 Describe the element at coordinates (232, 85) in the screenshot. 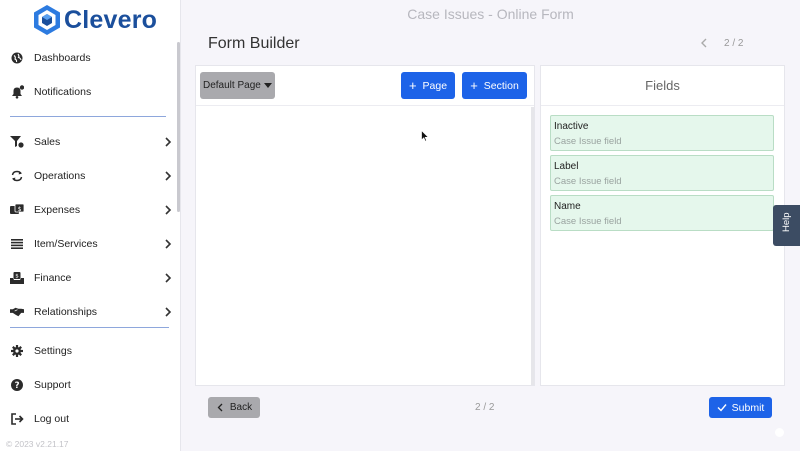

I see `page-select-value: Default Page` at that location.